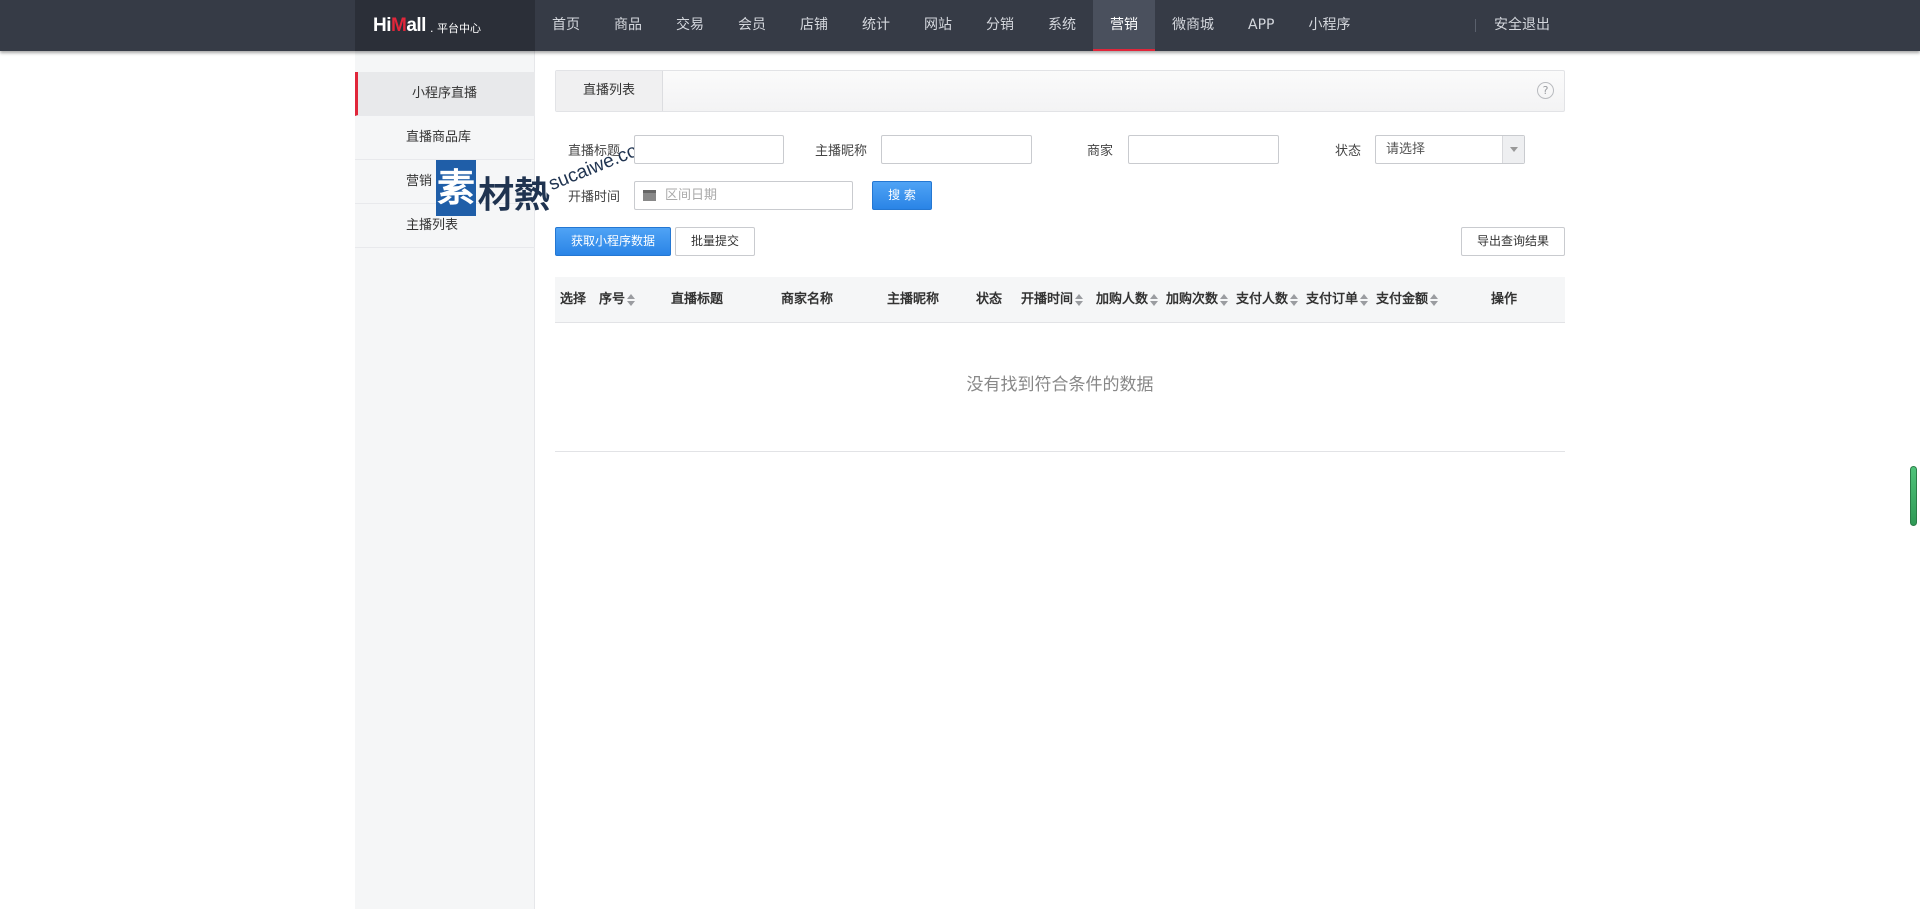 This screenshot has width=1920, height=909. Describe the element at coordinates (1262, 299) in the screenshot. I see `col-pay-users: 支付人数` at that location.